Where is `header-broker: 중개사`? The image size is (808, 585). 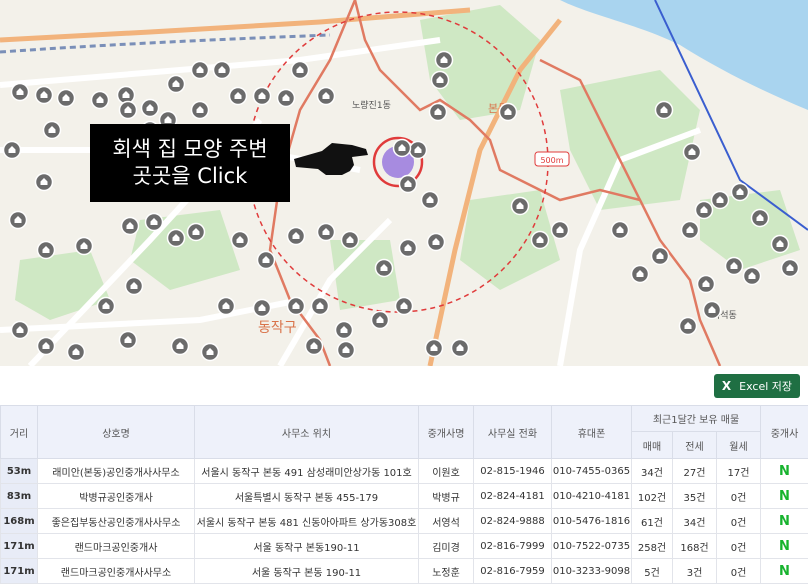 header-broker: 중개사 is located at coordinates (784, 432).